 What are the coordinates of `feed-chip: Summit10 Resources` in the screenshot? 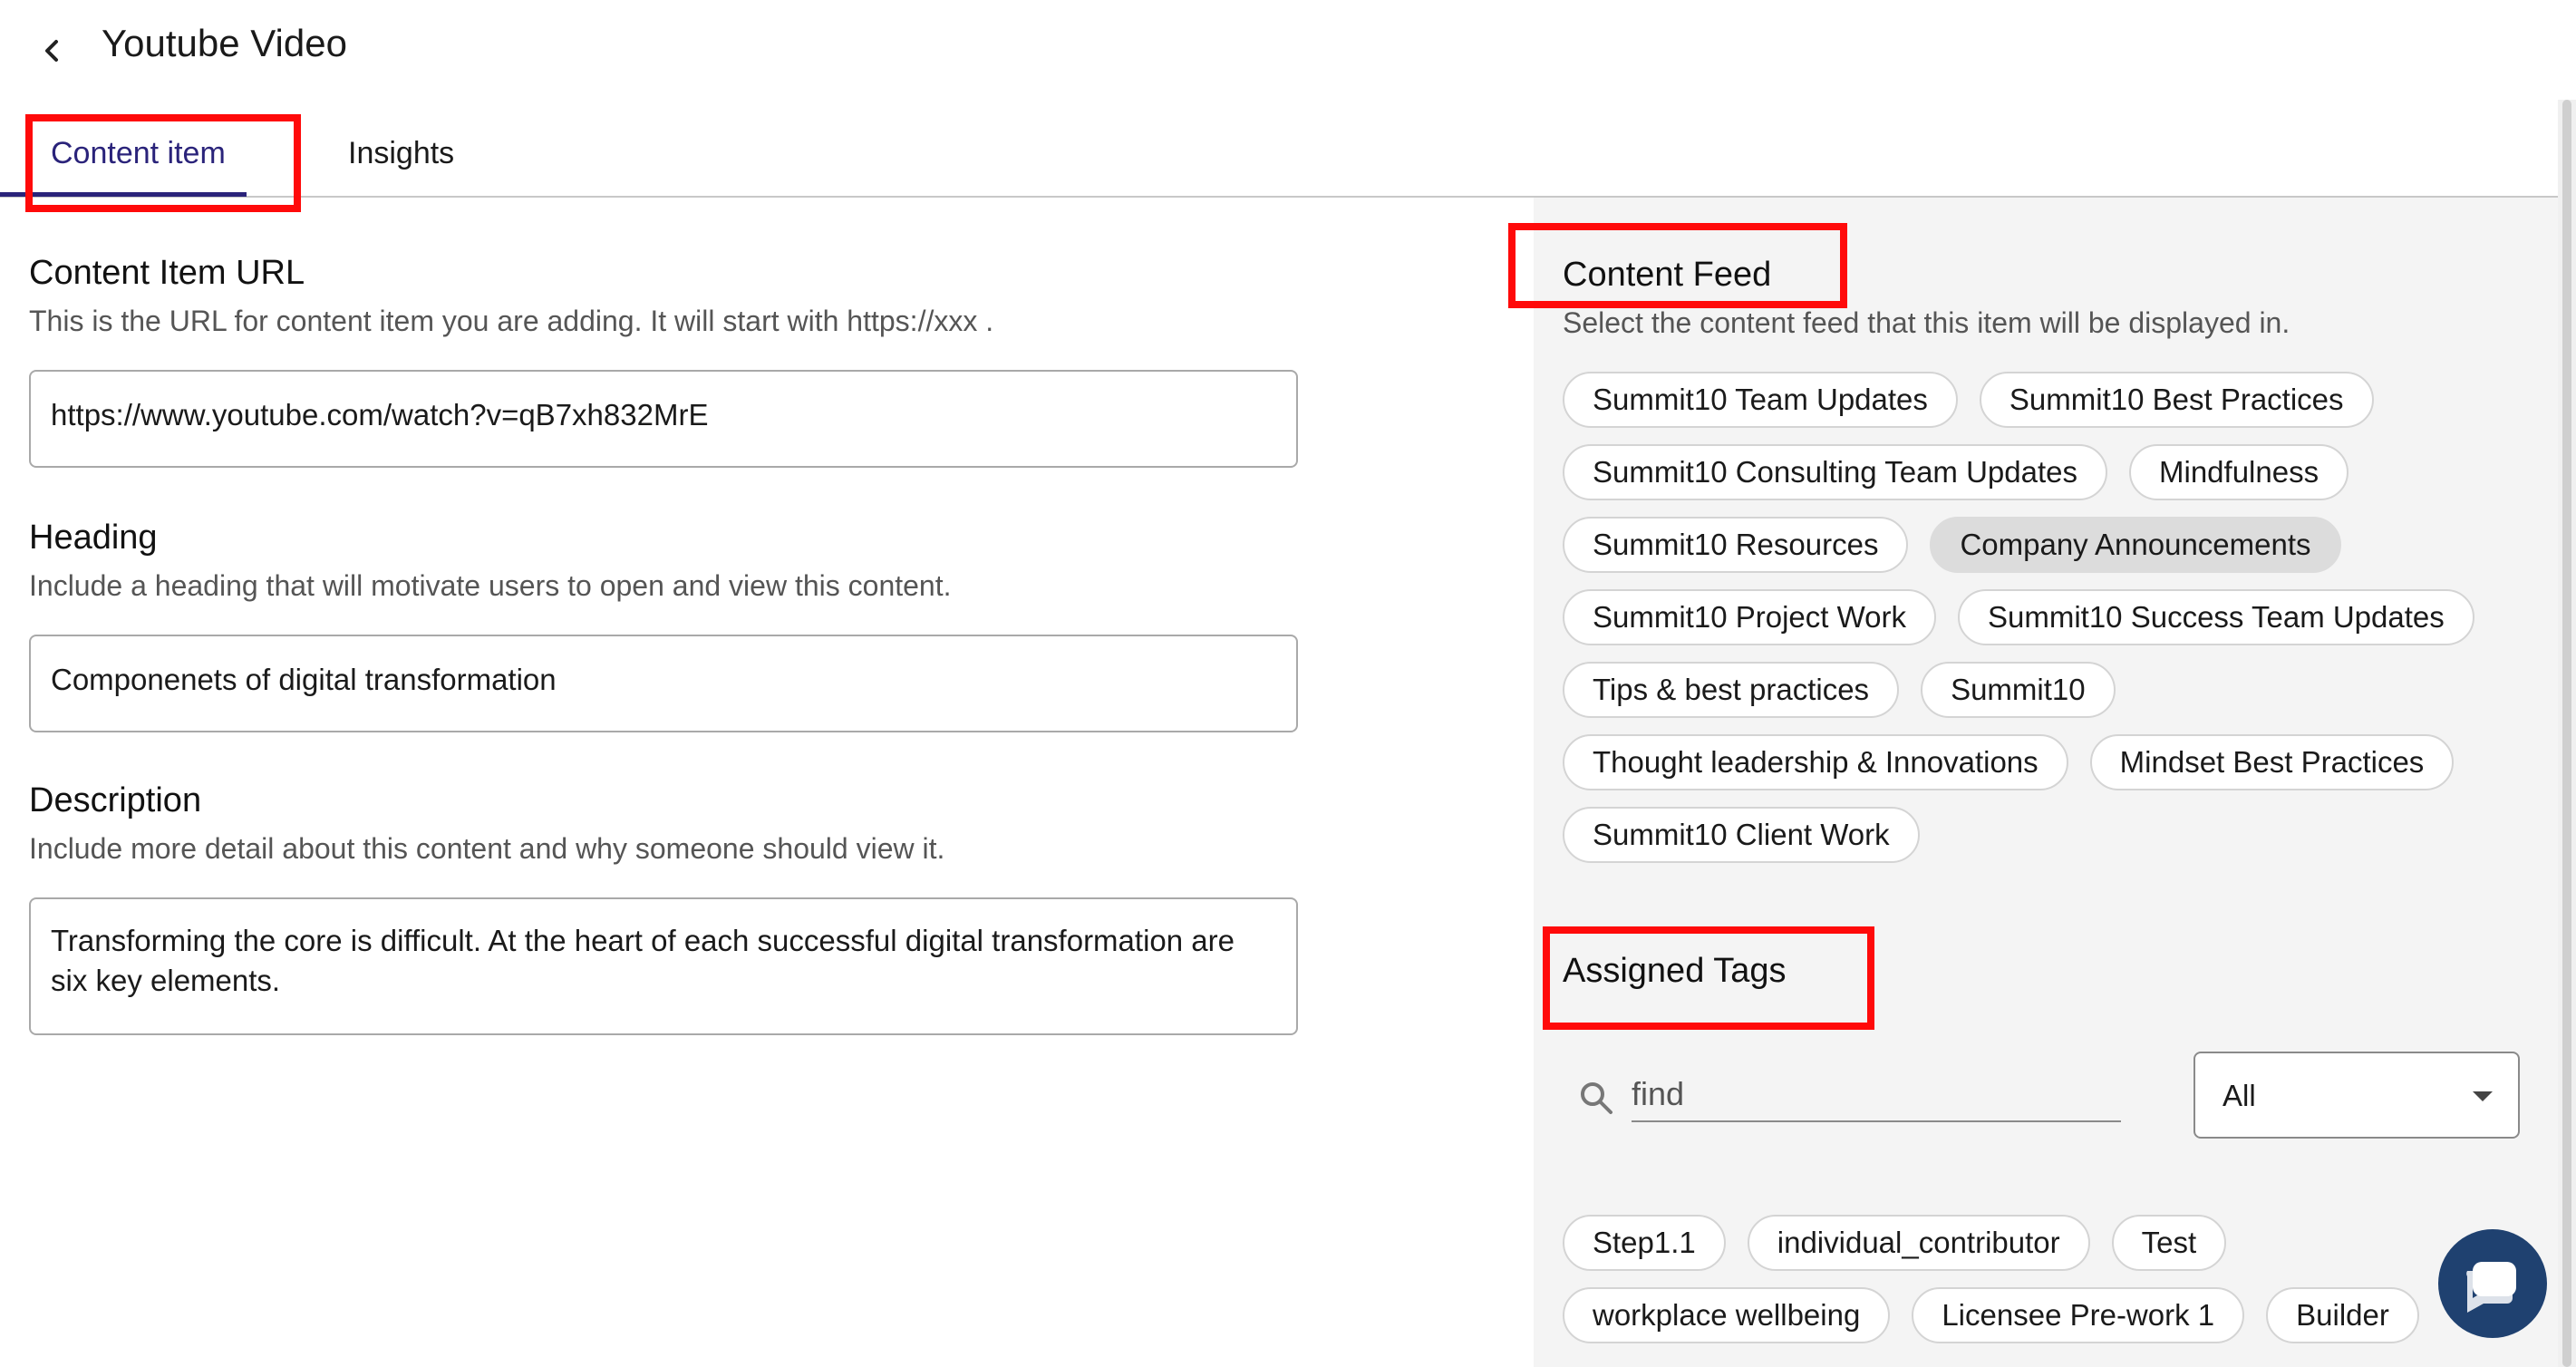 It's located at (1736, 545).